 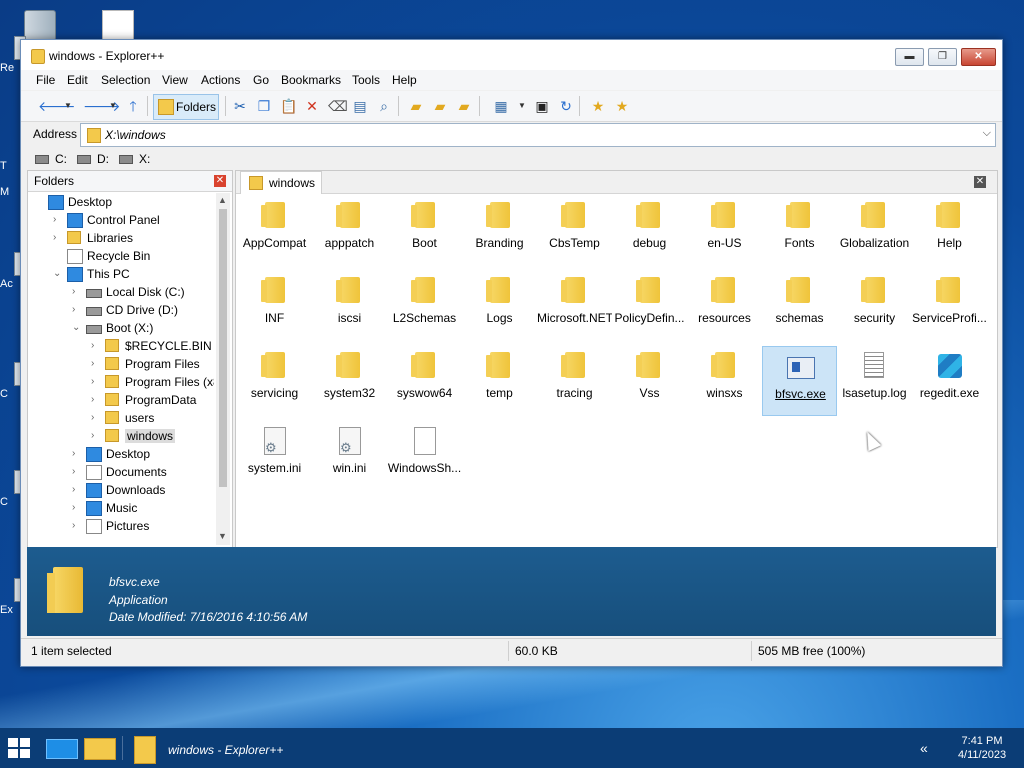 I want to click on folder-item: Logs, so click(x=499, y=306).